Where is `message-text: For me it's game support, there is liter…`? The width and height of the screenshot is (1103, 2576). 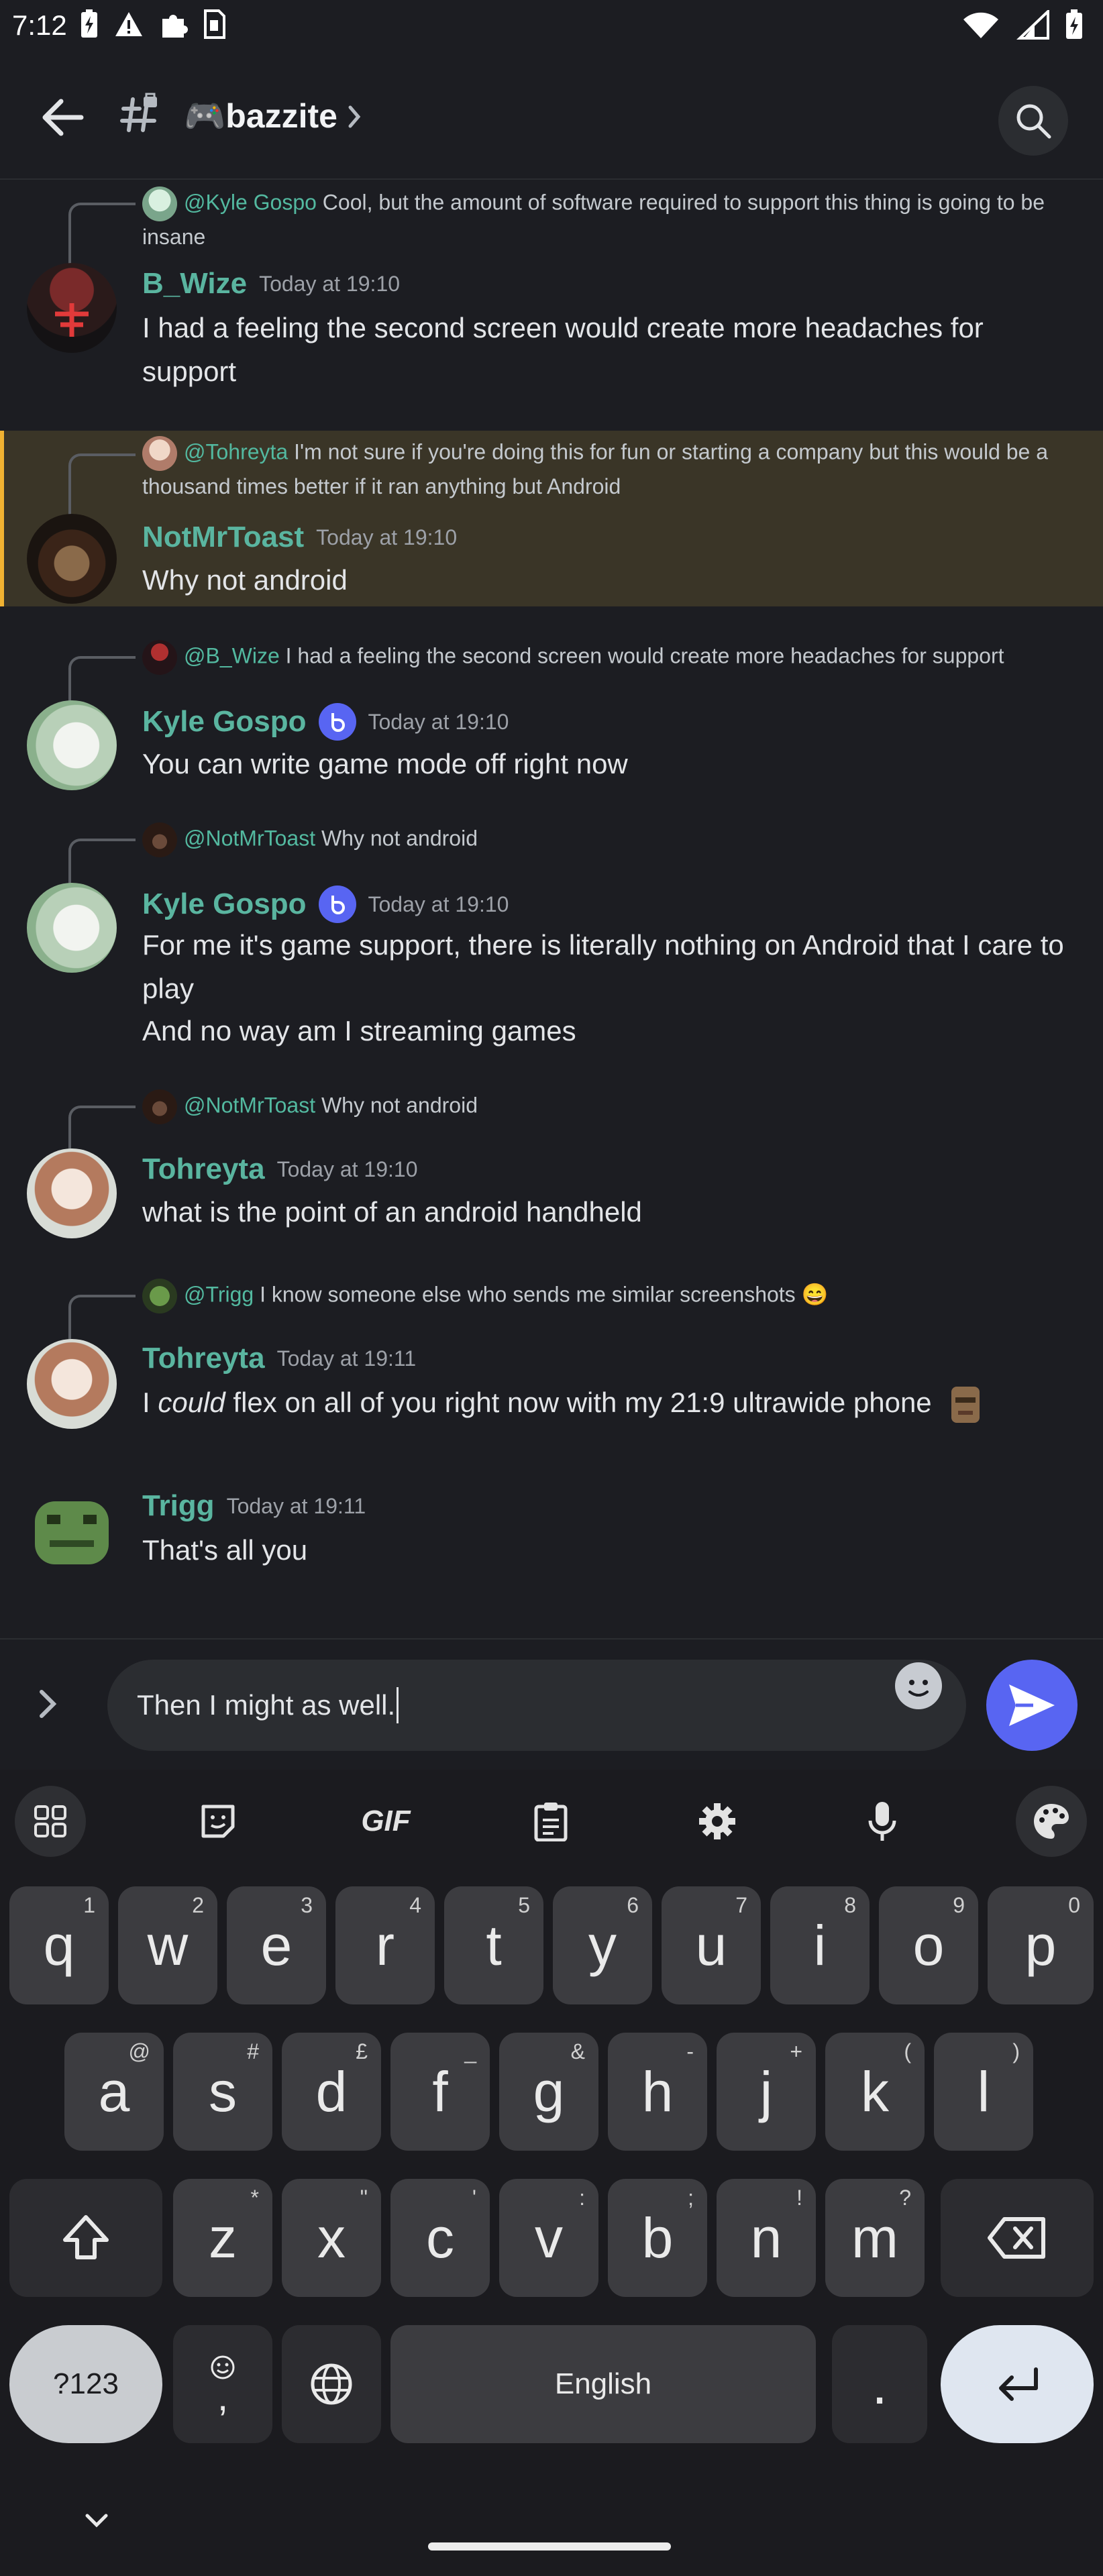
message-text: For me it's game support, there is liter… is located at coordinates (603, 966).